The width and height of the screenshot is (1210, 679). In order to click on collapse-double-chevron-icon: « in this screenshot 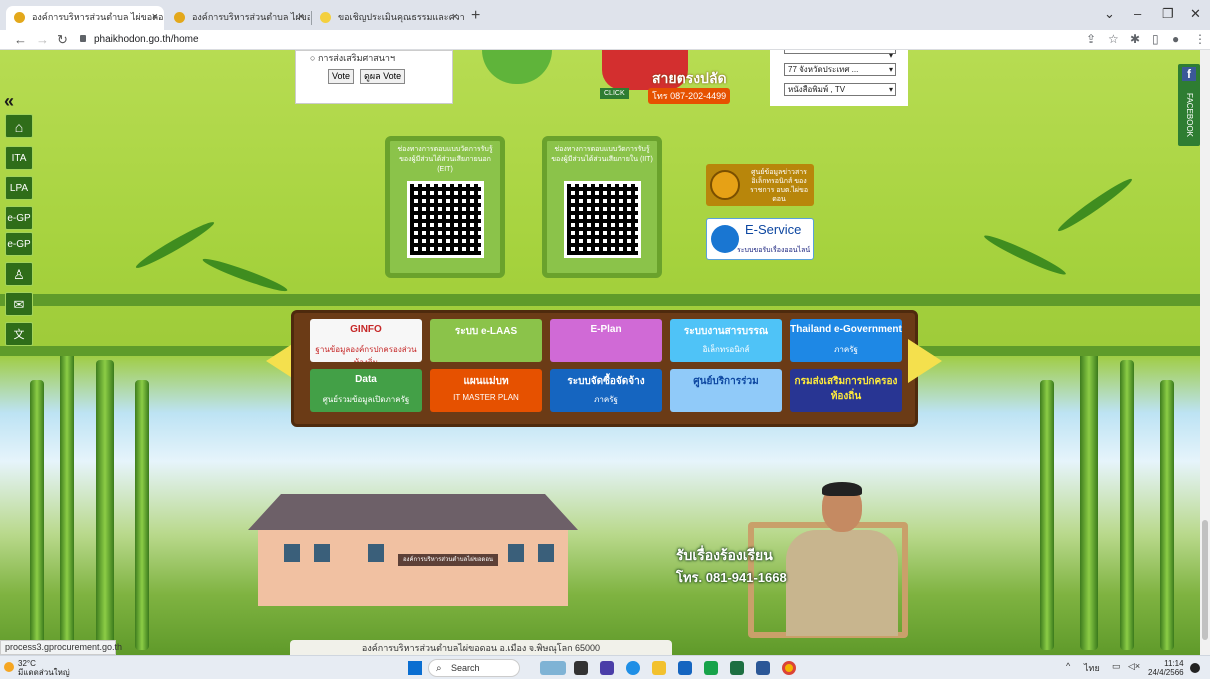, I will do `click(9, 101)`.